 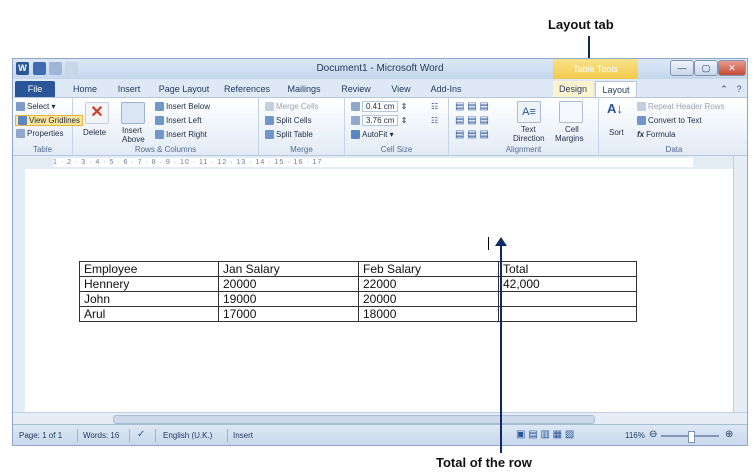 What do you see at coordinates (354, 419) in the screenshot?
I see `horizontal-scroll-thumb` at bounding box center [354, 419].